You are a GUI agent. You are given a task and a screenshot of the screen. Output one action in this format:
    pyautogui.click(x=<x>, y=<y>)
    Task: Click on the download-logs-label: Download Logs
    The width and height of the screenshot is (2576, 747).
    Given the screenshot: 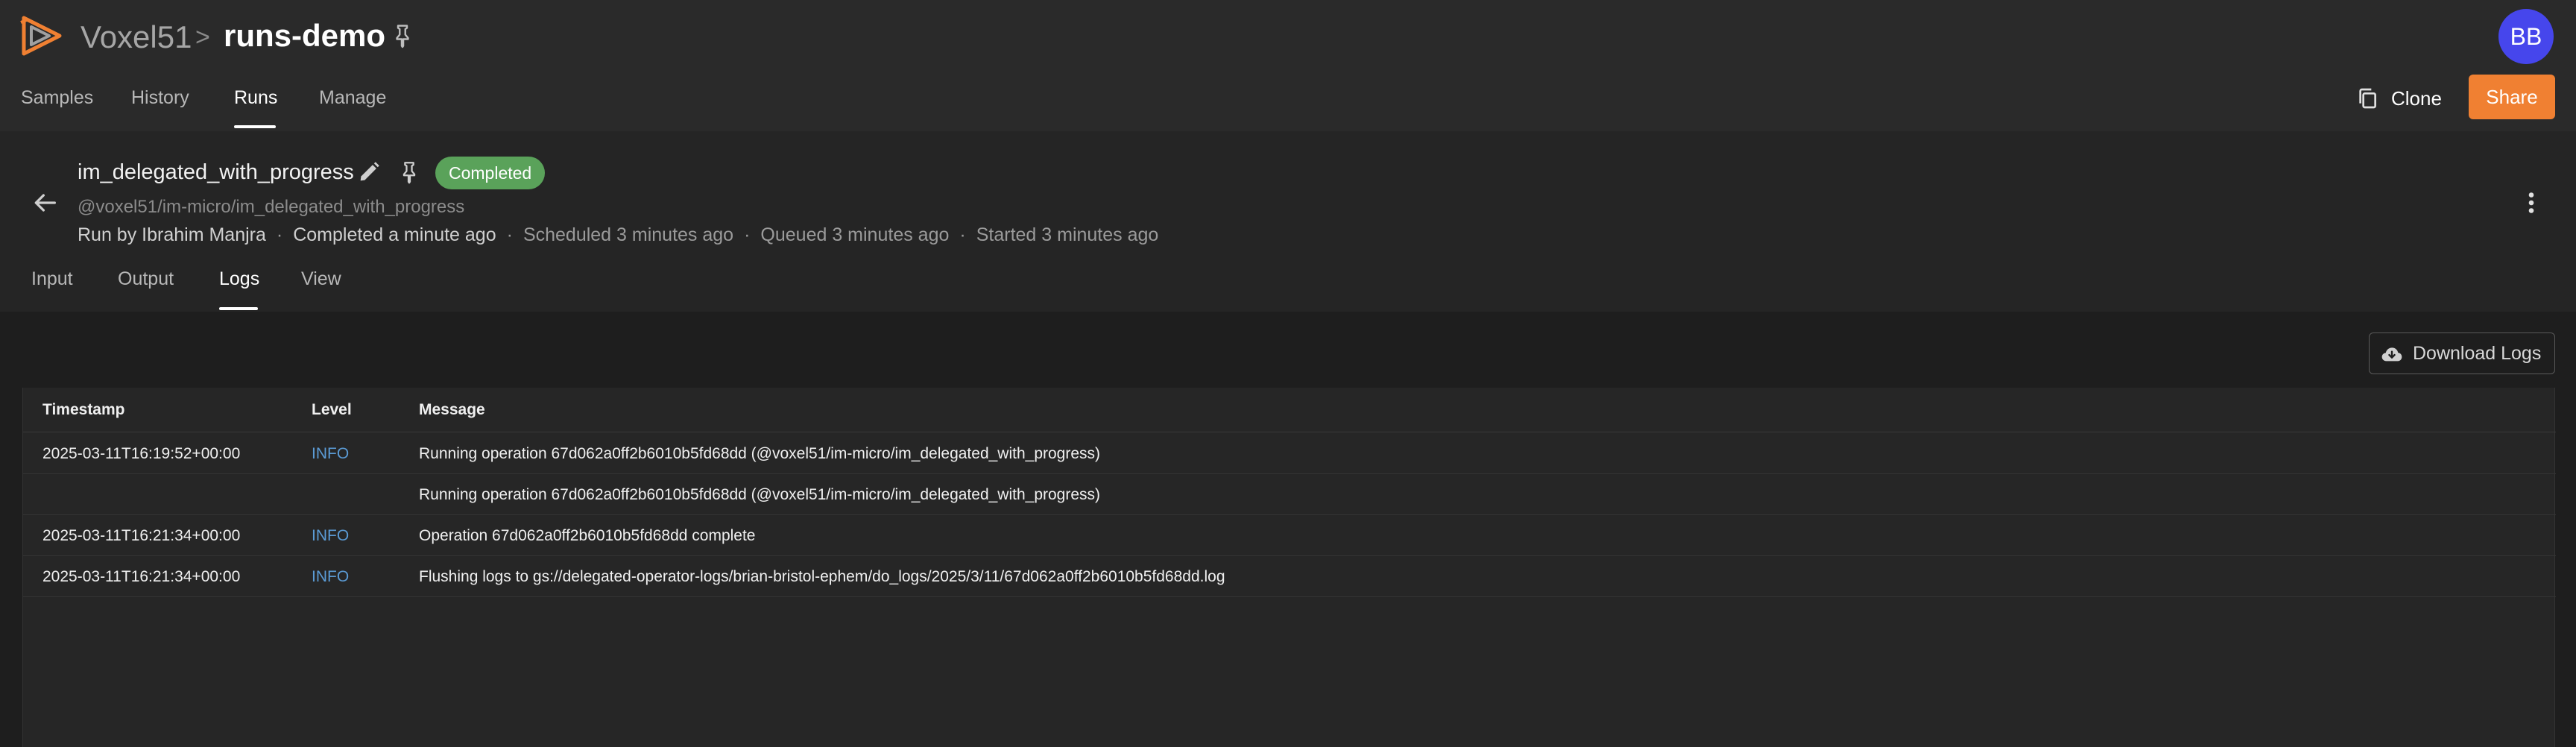 What is the action you would take?
    pyautogui.click(x=2477, y=354)
    